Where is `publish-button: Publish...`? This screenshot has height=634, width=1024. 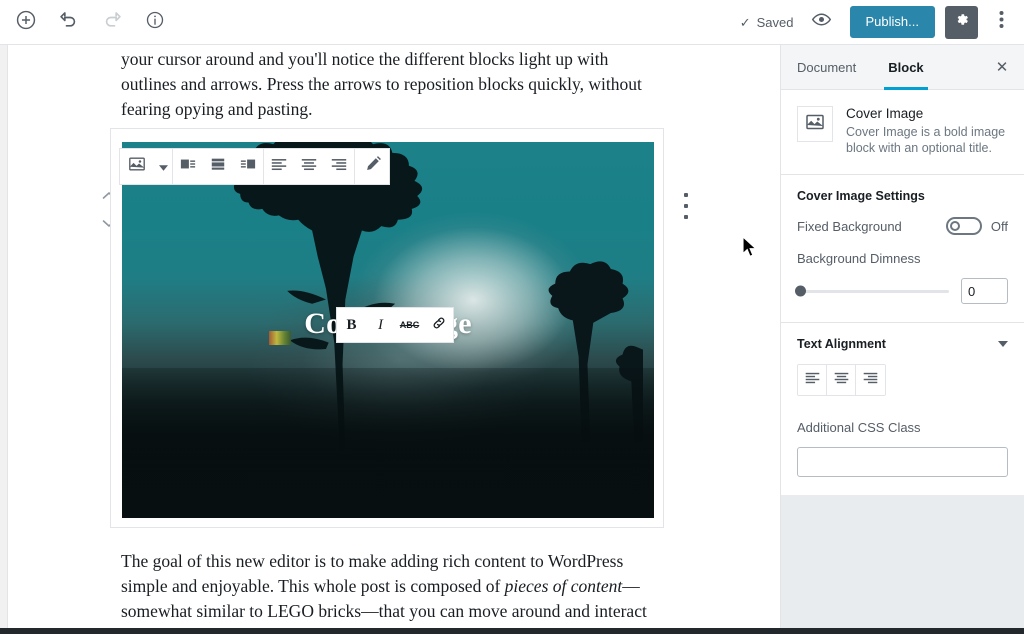 publish-button: Publish... is located at coordinates (892, 22).